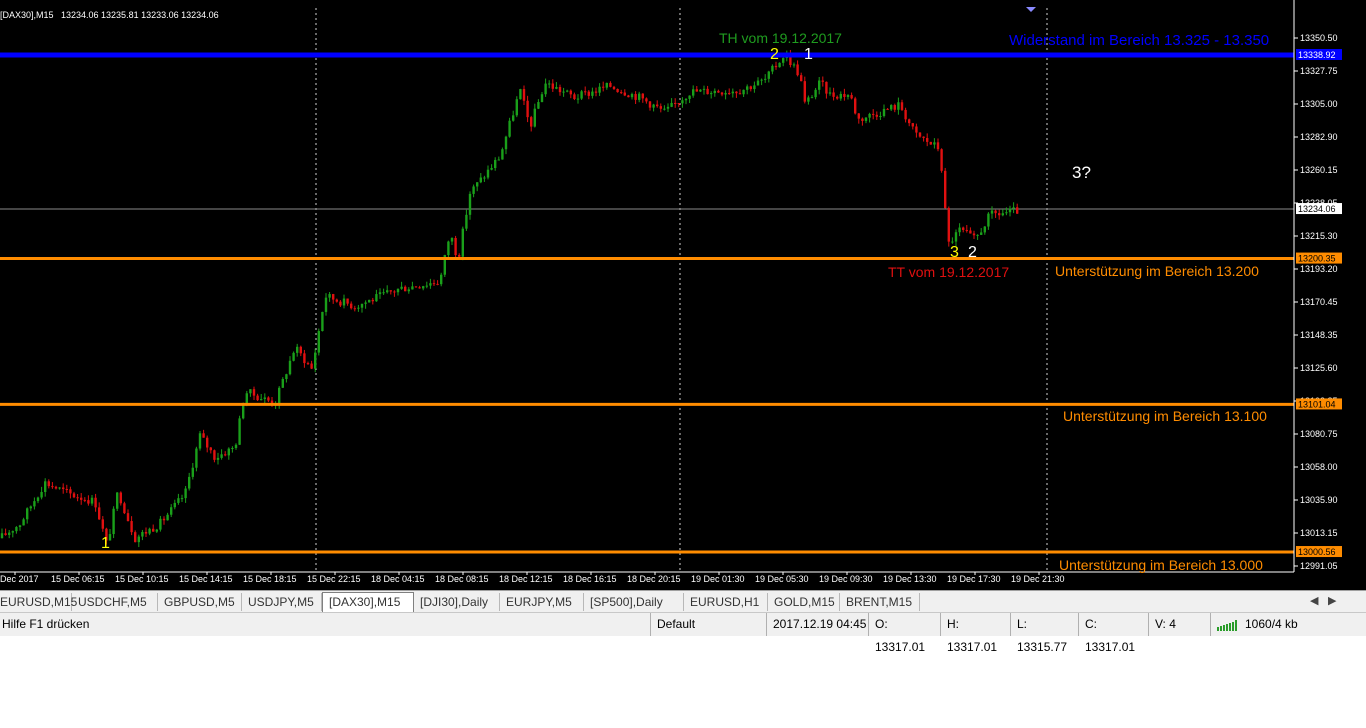 The image size is (1366, 728). I want to click on wave-label-top-2: 2, so click(774, 54).